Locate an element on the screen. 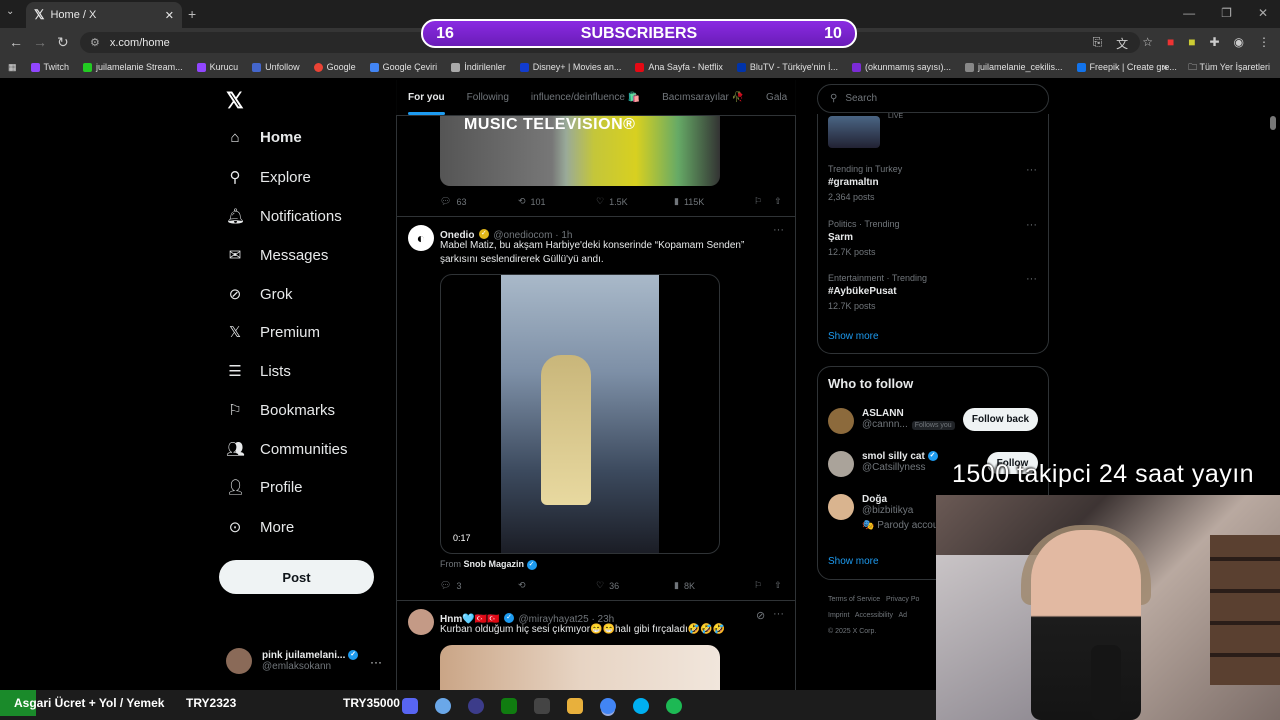  nav-messages: ✉ Messages is located at coordinates (277, 255).